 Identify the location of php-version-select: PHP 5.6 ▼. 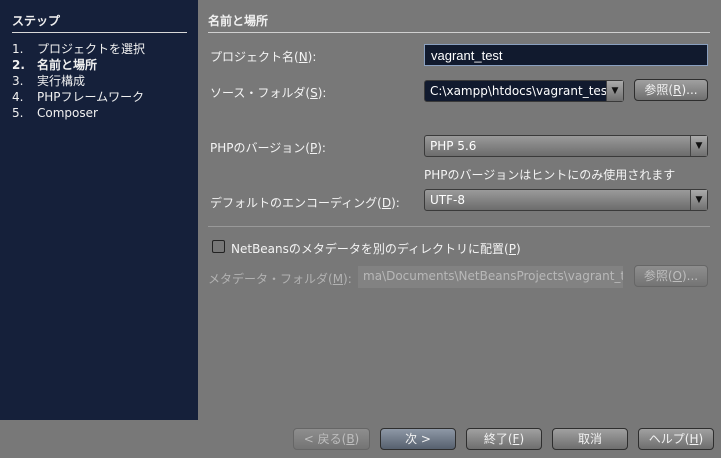
(566, 146).